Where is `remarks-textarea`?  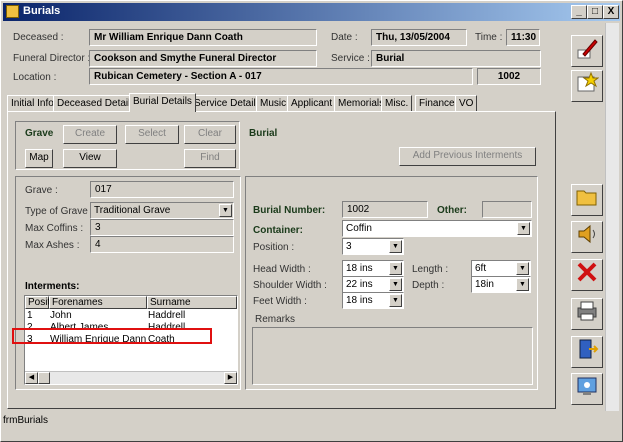 remarks-textarea is located at coordinates (392, 356).